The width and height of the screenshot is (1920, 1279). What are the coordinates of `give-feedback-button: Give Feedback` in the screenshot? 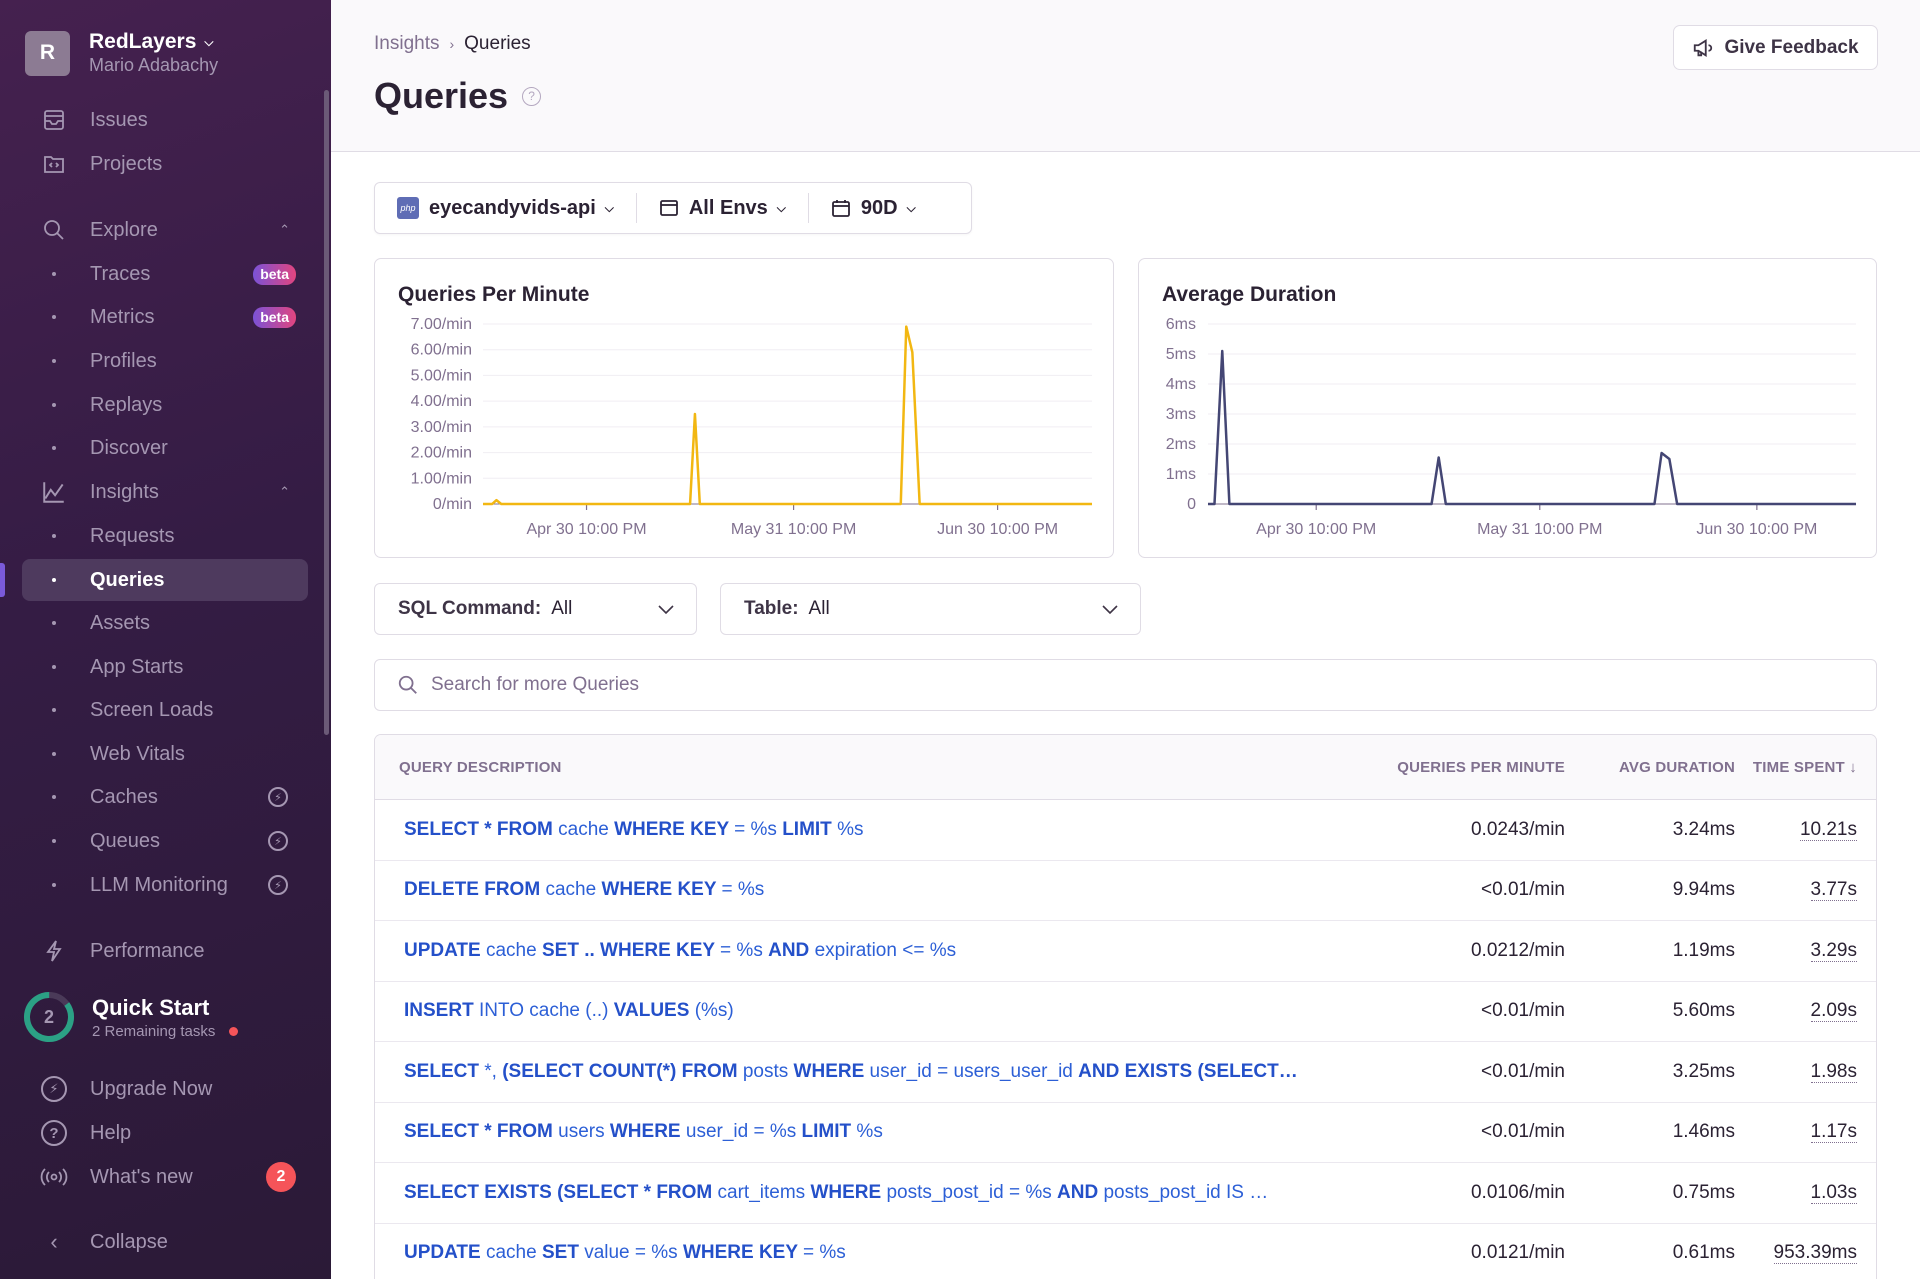 It's located at (1775, 47).